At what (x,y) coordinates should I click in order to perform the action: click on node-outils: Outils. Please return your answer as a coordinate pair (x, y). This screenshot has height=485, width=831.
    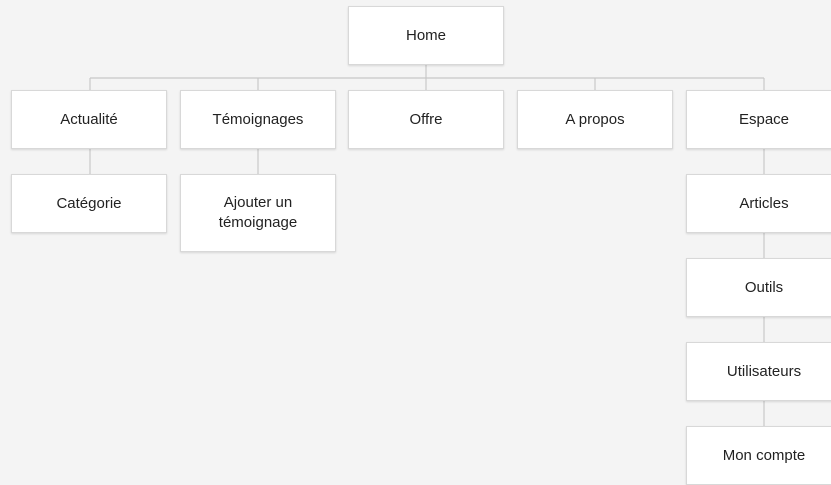
    Looking at the image, I should click on (758, 287).